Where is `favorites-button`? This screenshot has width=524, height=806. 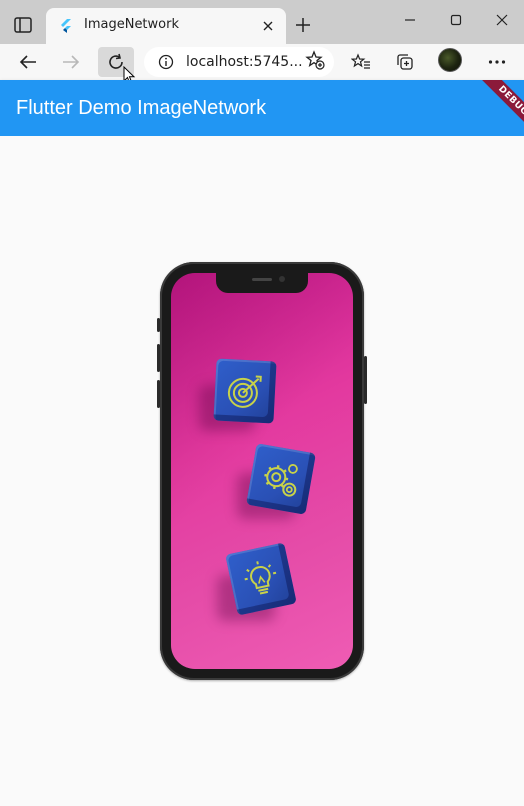
favorites-button is located at coordinates (361, 62).